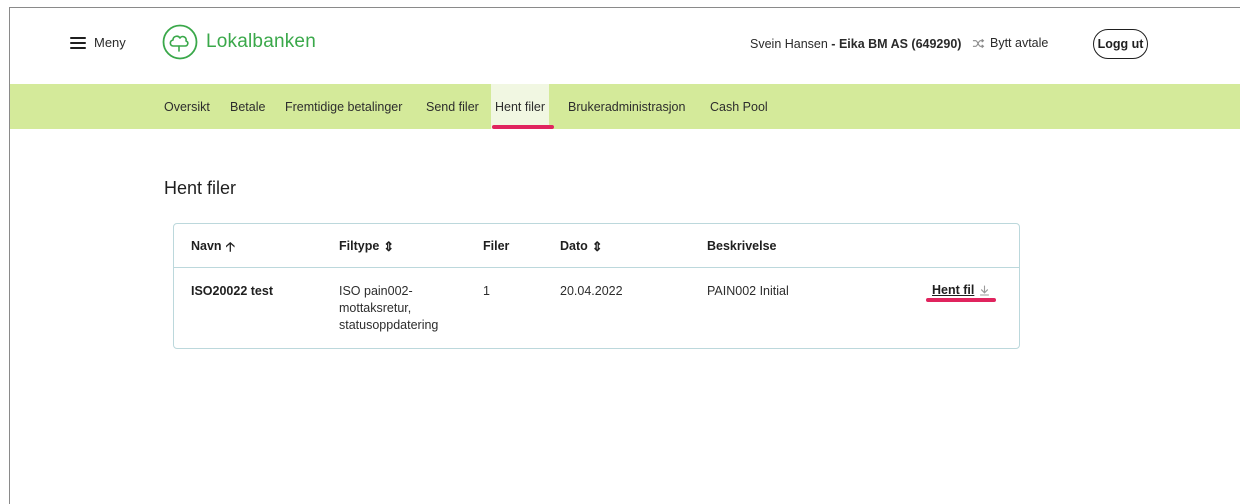  I want to click on column-header-description: Beskrivelse, so click(742, 246).